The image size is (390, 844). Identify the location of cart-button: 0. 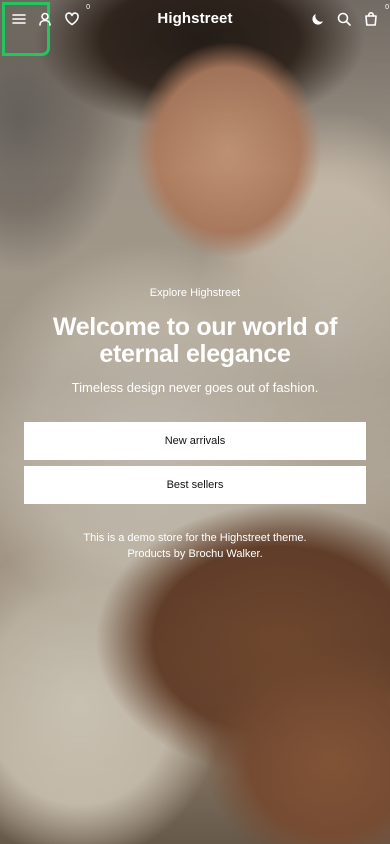
(374, 17).